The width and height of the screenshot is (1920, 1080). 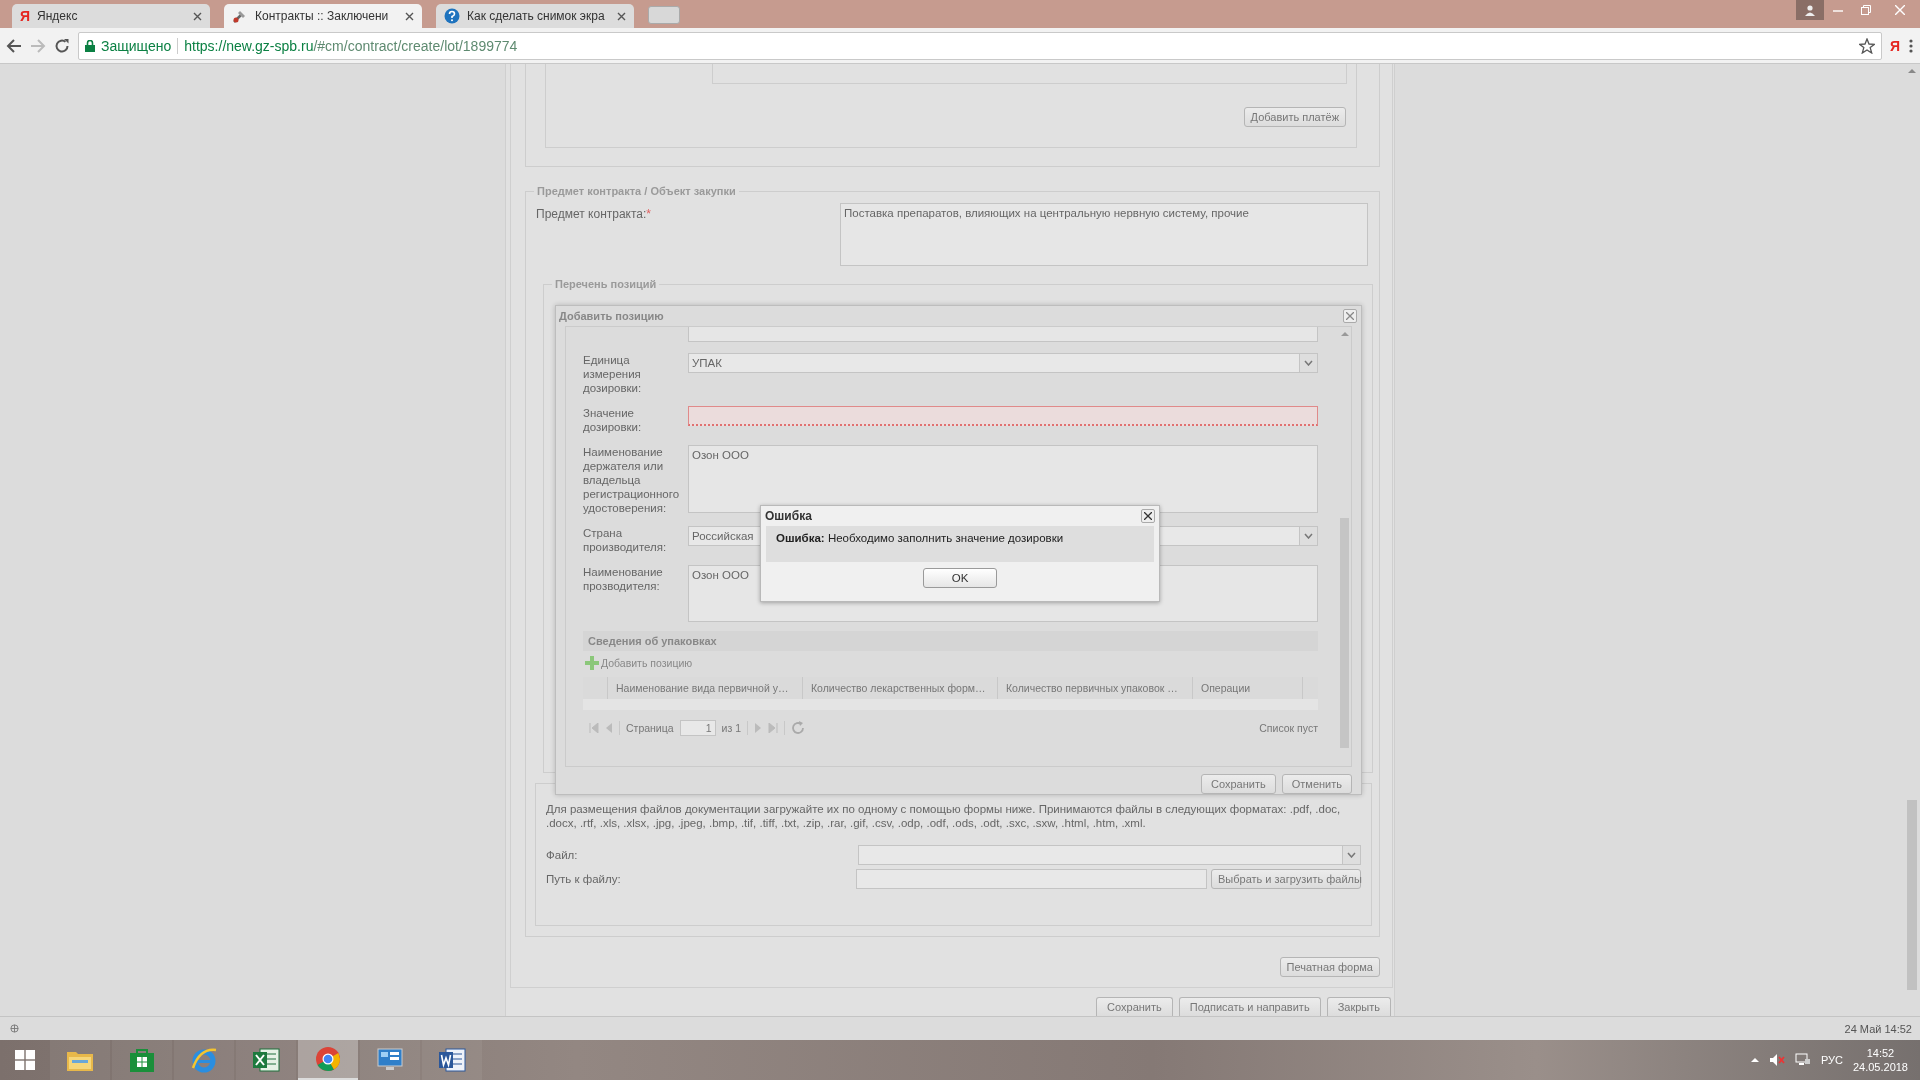 I want to click on extension-button: Я, so click(x=1894, y=45).